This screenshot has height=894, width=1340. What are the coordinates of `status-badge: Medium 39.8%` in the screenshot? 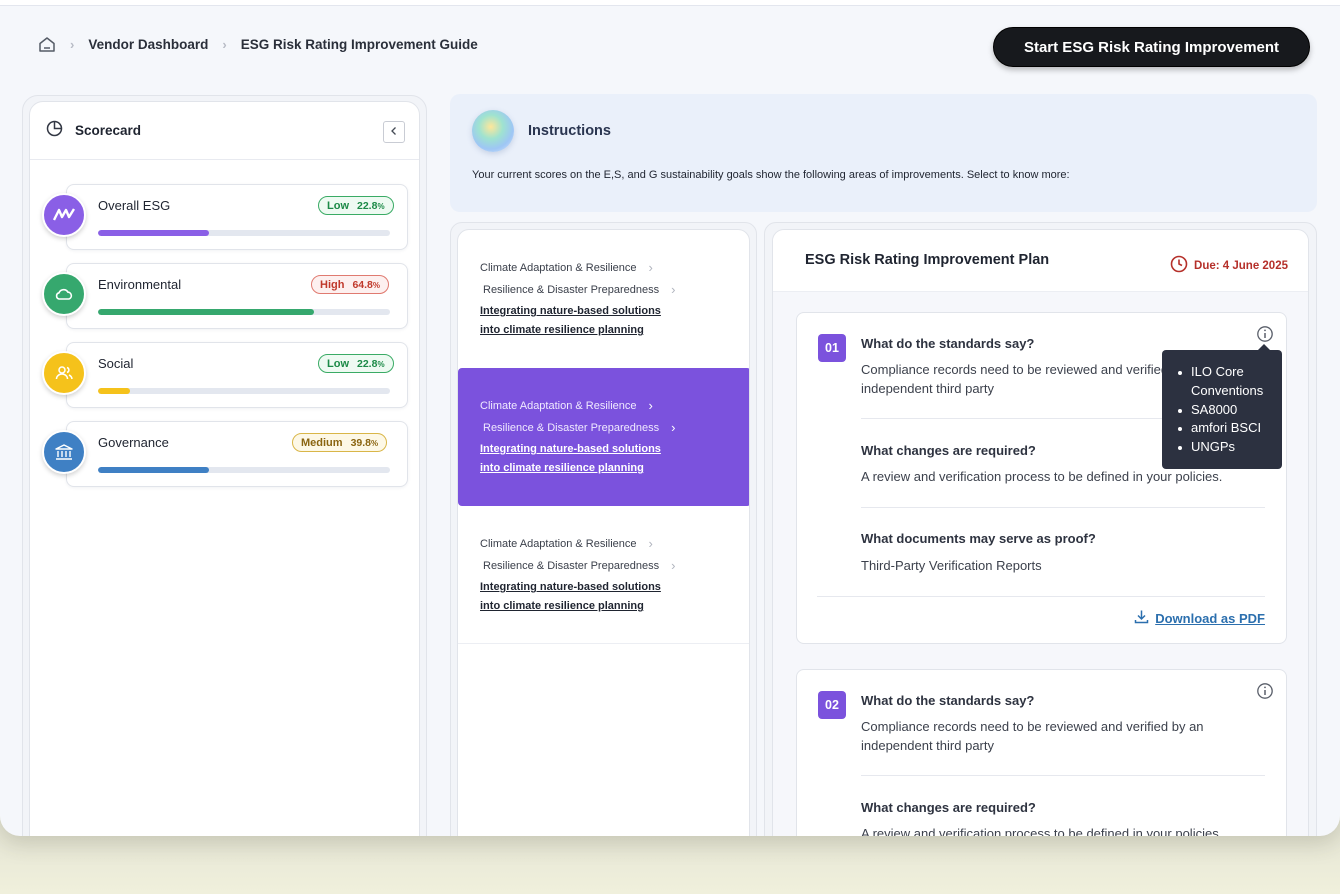 It's located at (340, 442).